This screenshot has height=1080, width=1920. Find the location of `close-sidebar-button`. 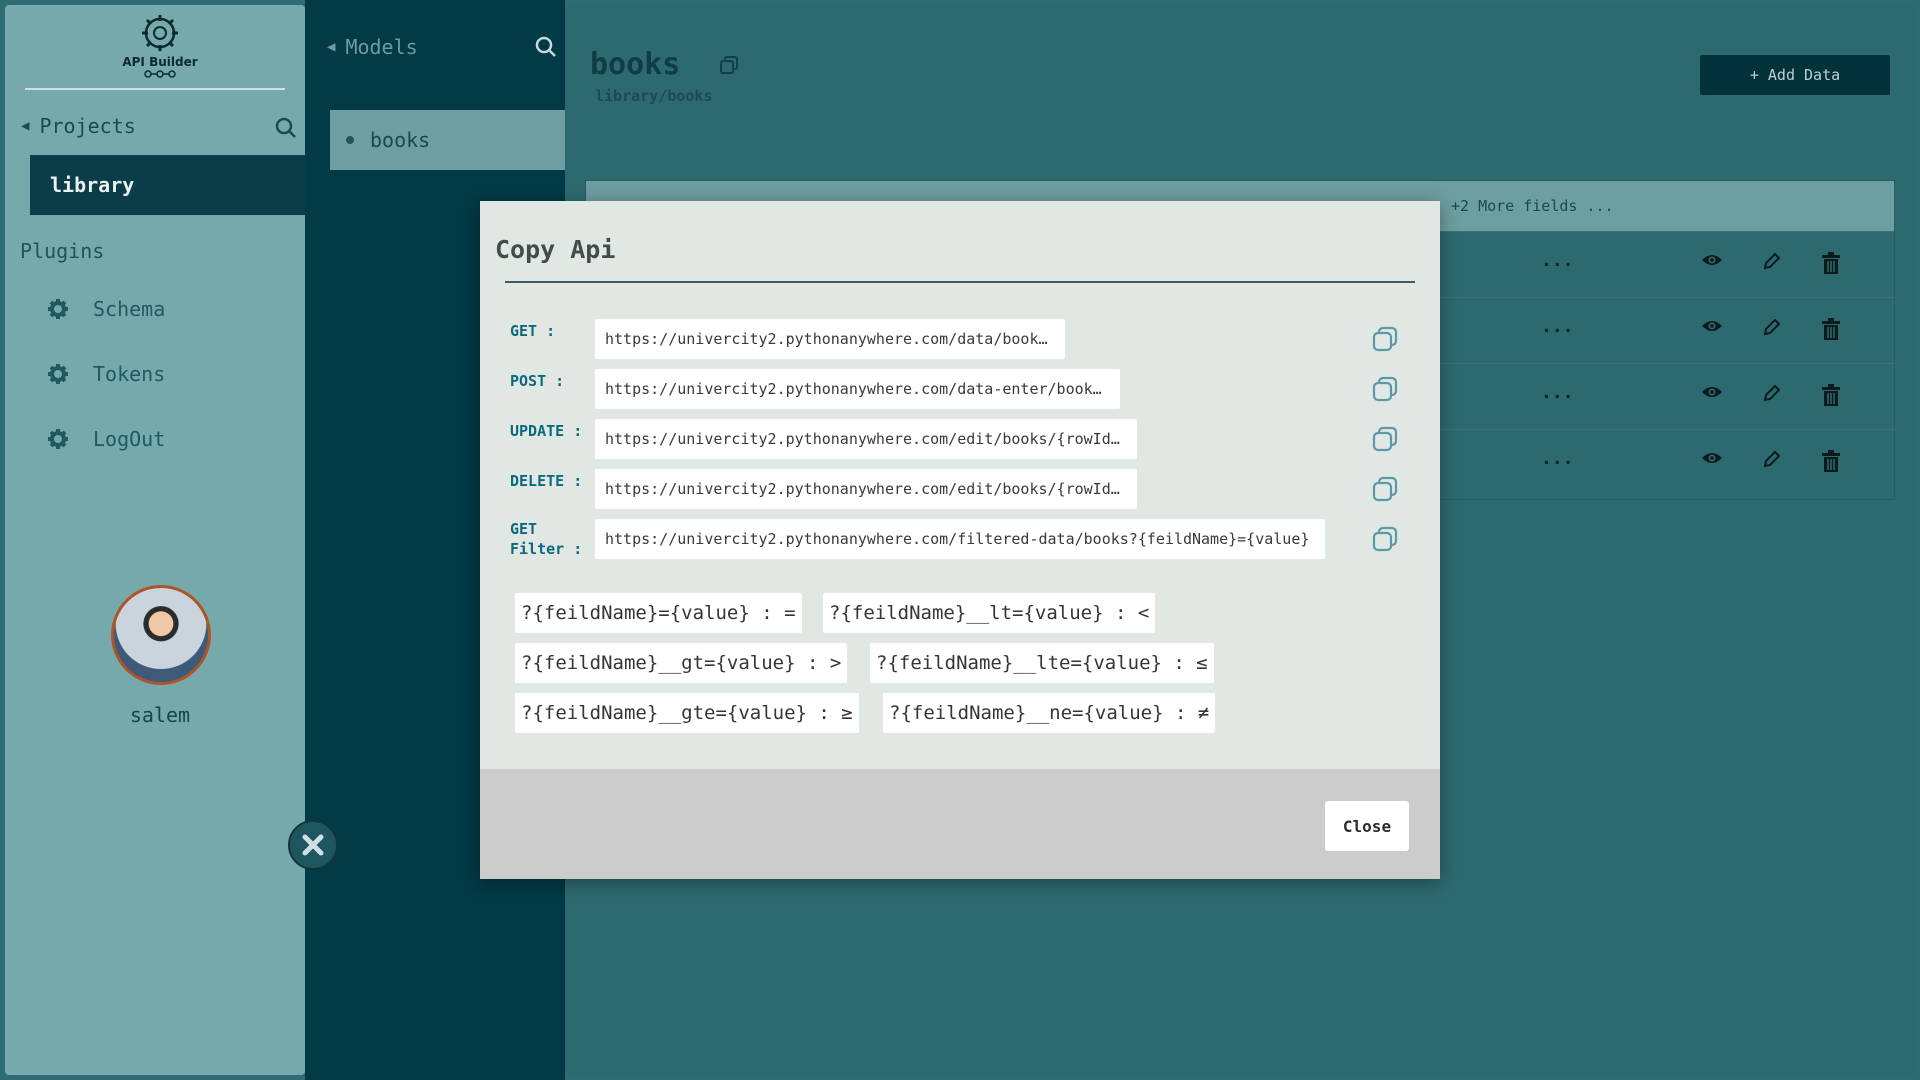

close-sidebar-button is located at coordinates (313, 845).